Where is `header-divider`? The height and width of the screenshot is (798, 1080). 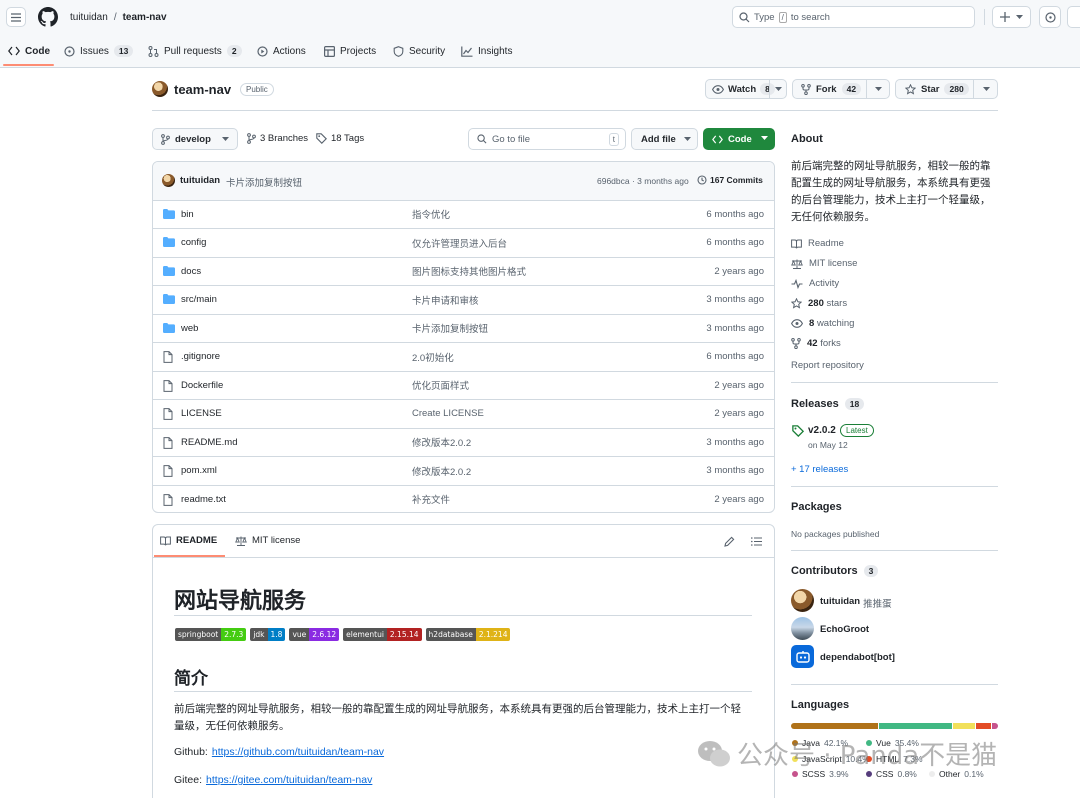
header-divider is located at coordinates (575, 110).